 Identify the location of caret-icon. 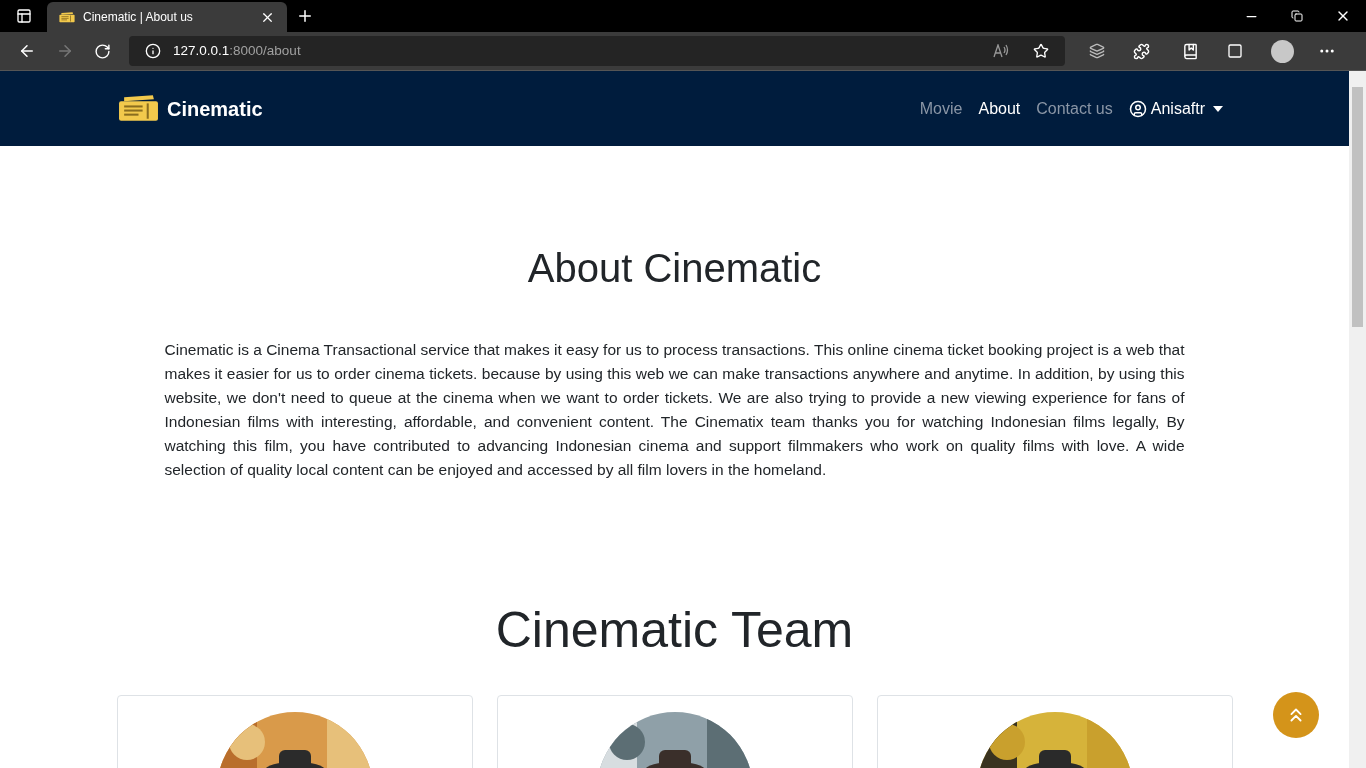
(1218, 108).